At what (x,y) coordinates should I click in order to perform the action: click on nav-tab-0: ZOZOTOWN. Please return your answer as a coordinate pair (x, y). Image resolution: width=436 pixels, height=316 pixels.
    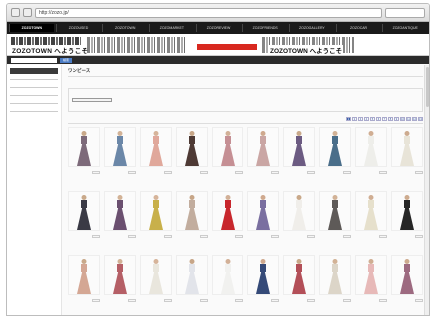
    Looking at the image, I should click on (31, 28).